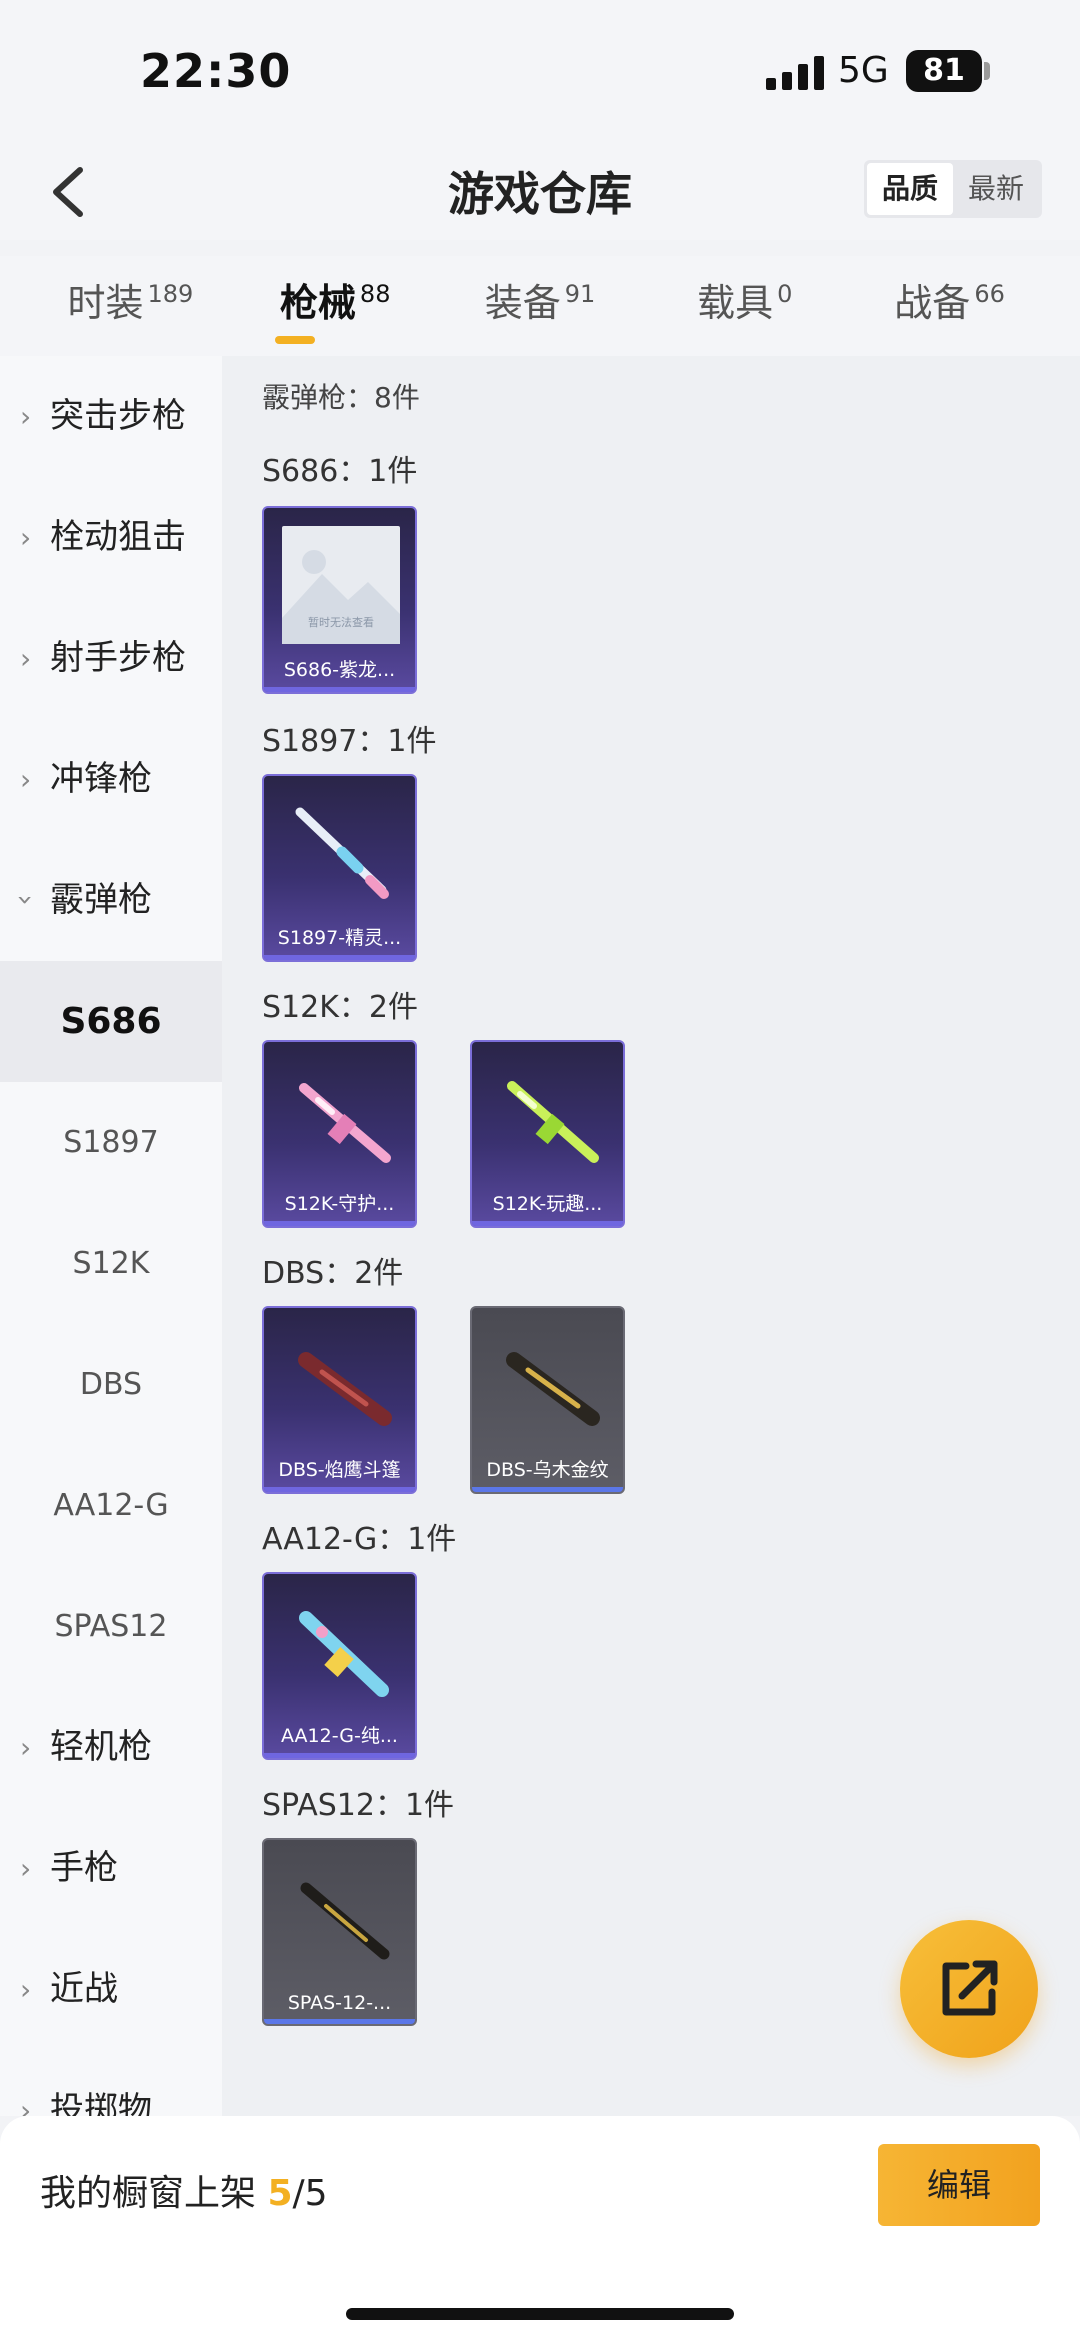 This screenshot has width=1080, height=2341. I want to click on sidebar-subitem-dbs: DBS, so click(111, 1384).